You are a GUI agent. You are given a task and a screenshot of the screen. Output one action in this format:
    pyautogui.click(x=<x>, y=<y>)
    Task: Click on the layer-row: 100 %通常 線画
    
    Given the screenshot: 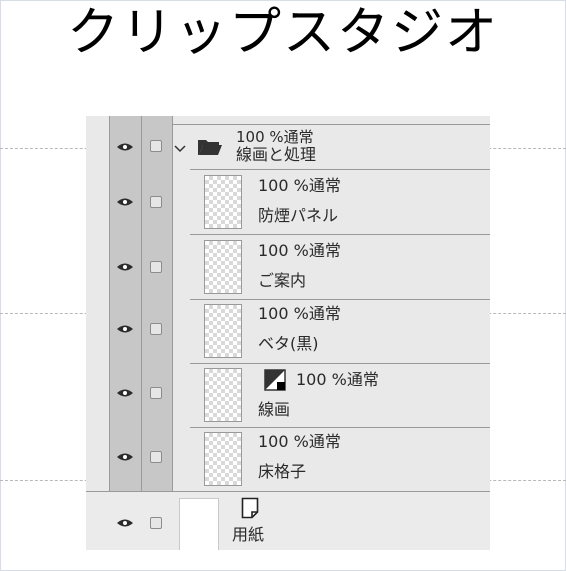 What is the action you would take?
    pyautogui.click(x=288, y=395)
    